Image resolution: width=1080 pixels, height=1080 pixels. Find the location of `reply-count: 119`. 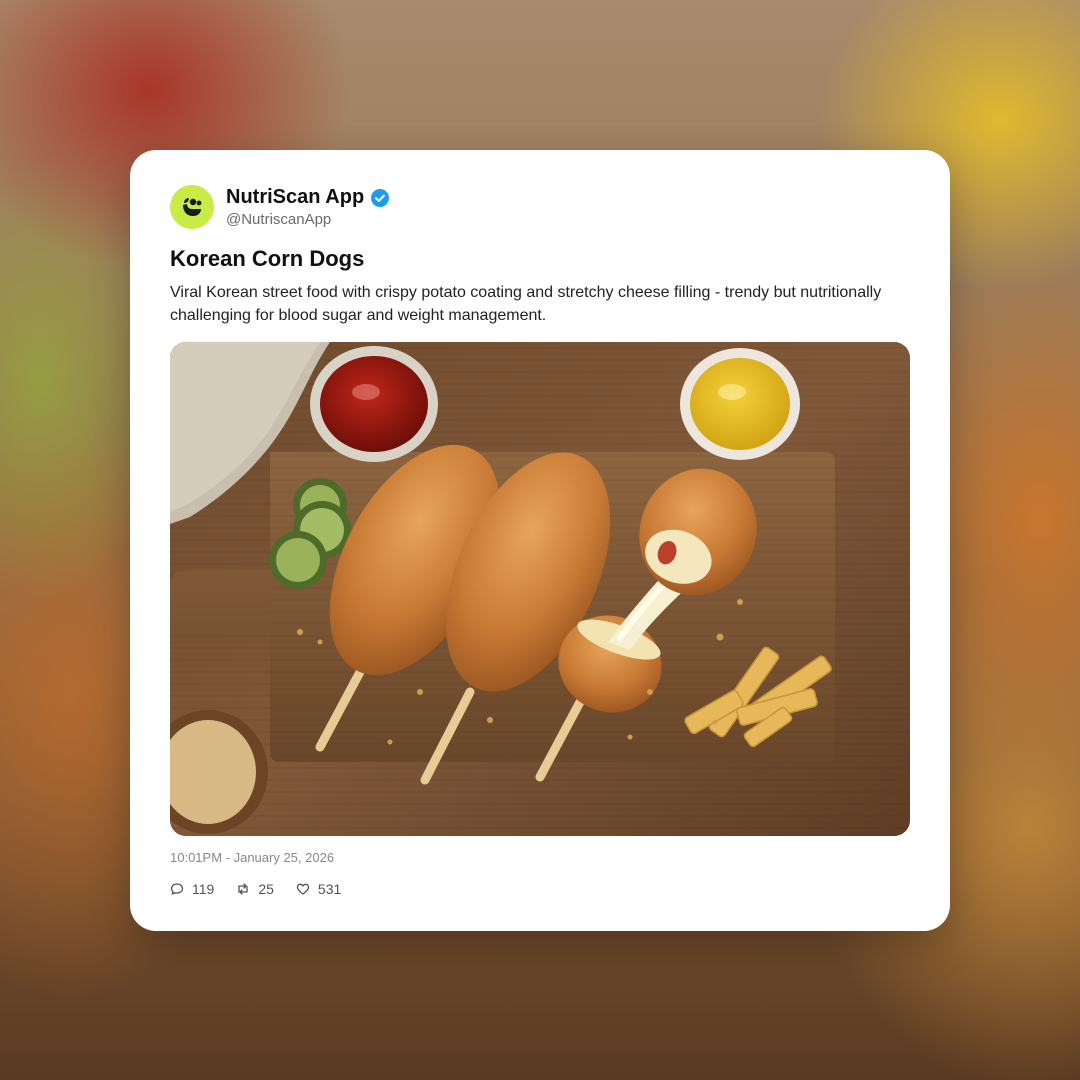

reply-count: 119 is located at coordinates (203, 889).